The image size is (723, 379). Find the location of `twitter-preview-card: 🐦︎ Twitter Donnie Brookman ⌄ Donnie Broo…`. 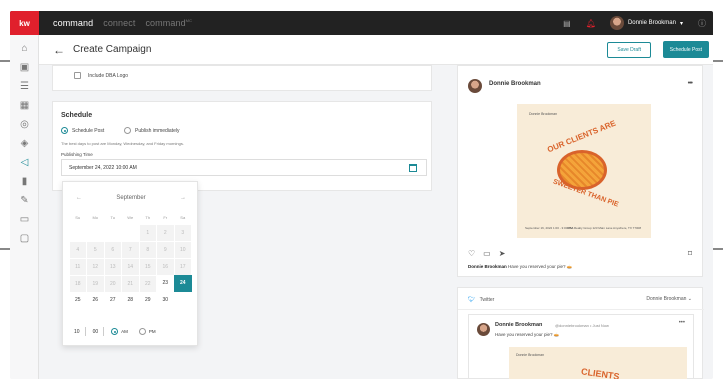

twitter-preview-card: 🐦︎ Twitter Donnie Brookman ⌄ Donnie Broo… is located at coordinates (580, 333).